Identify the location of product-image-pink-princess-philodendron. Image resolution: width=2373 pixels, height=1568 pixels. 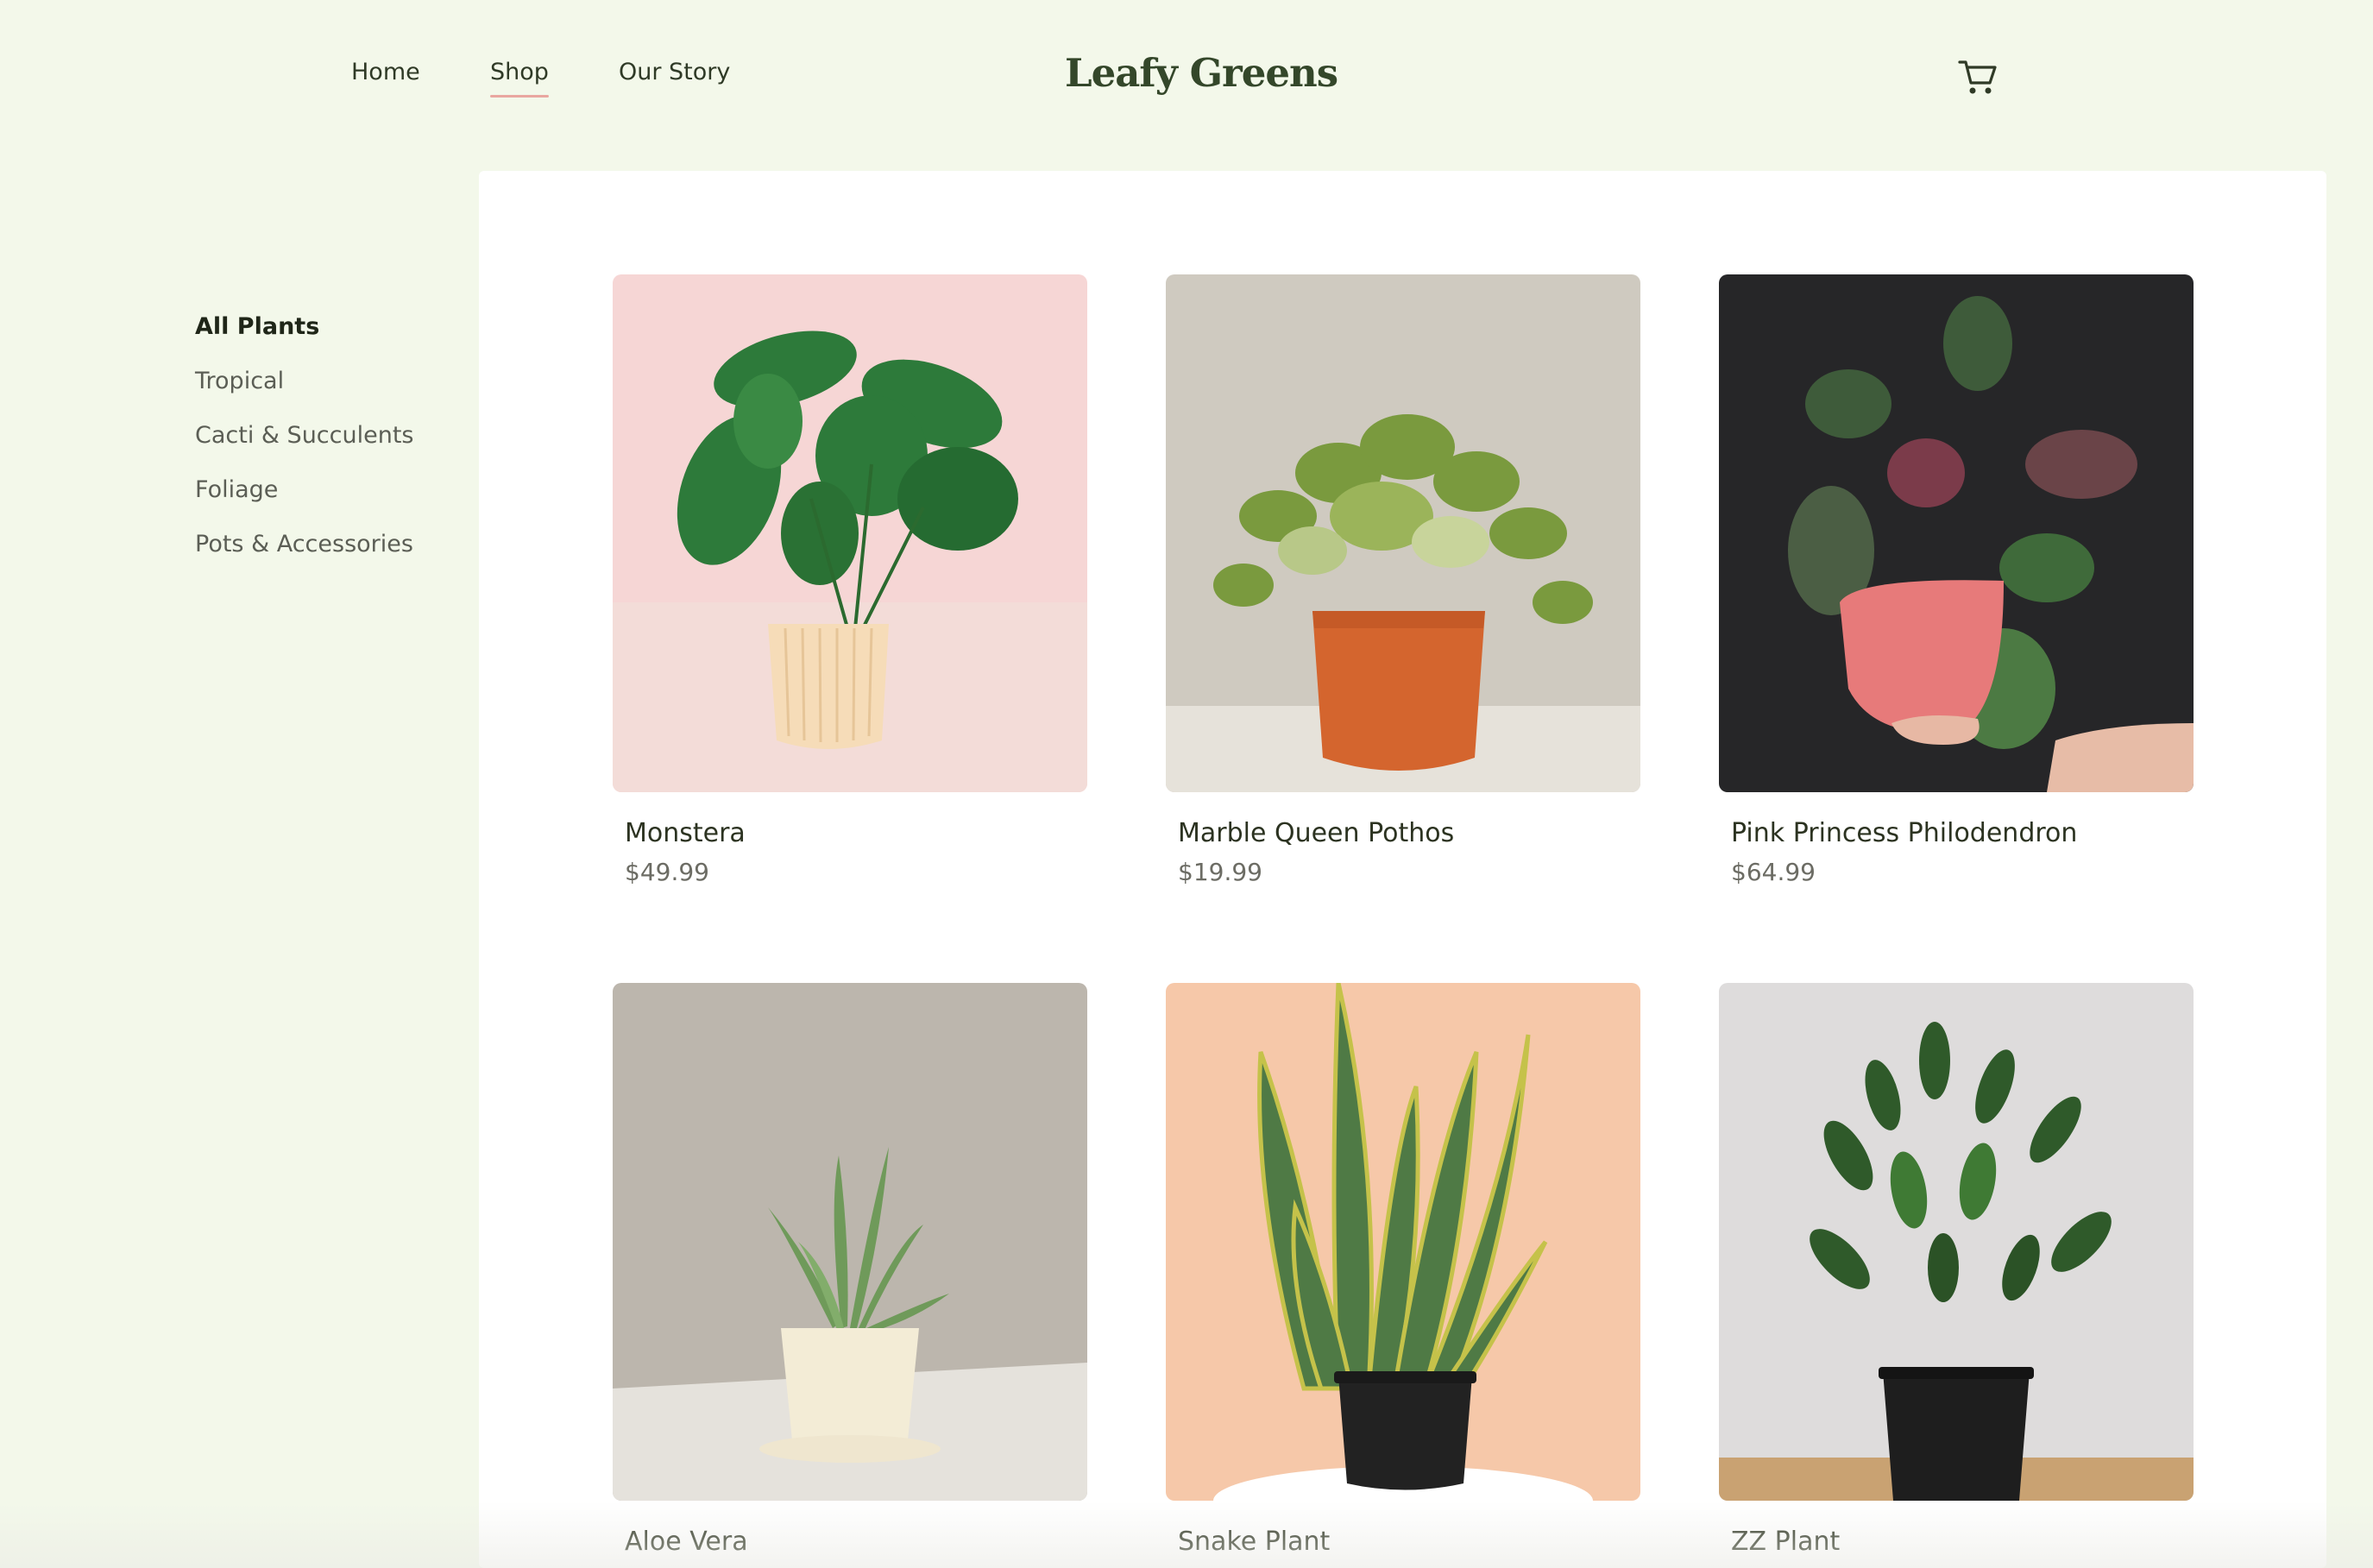
(1956, 533).